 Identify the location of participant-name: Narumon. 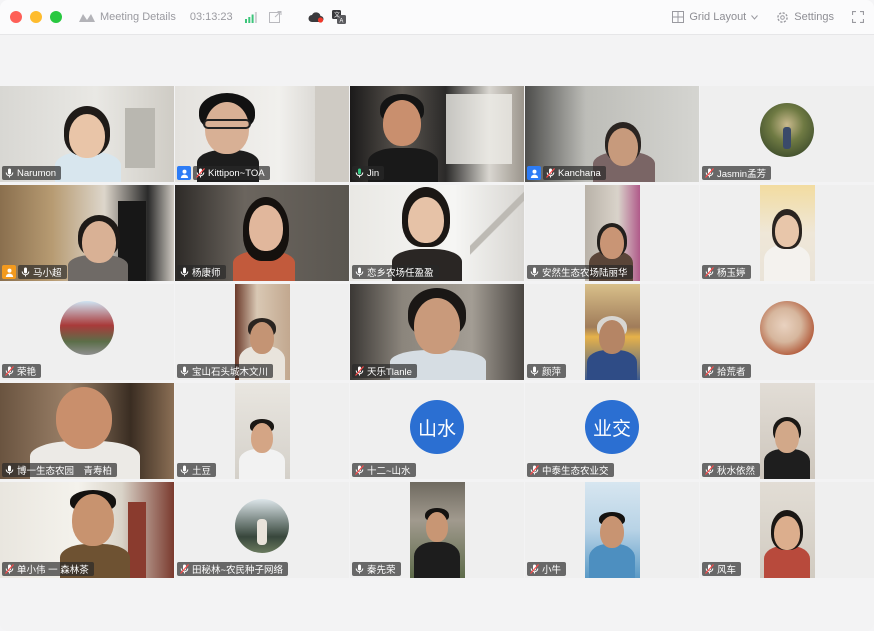
(37, 173).